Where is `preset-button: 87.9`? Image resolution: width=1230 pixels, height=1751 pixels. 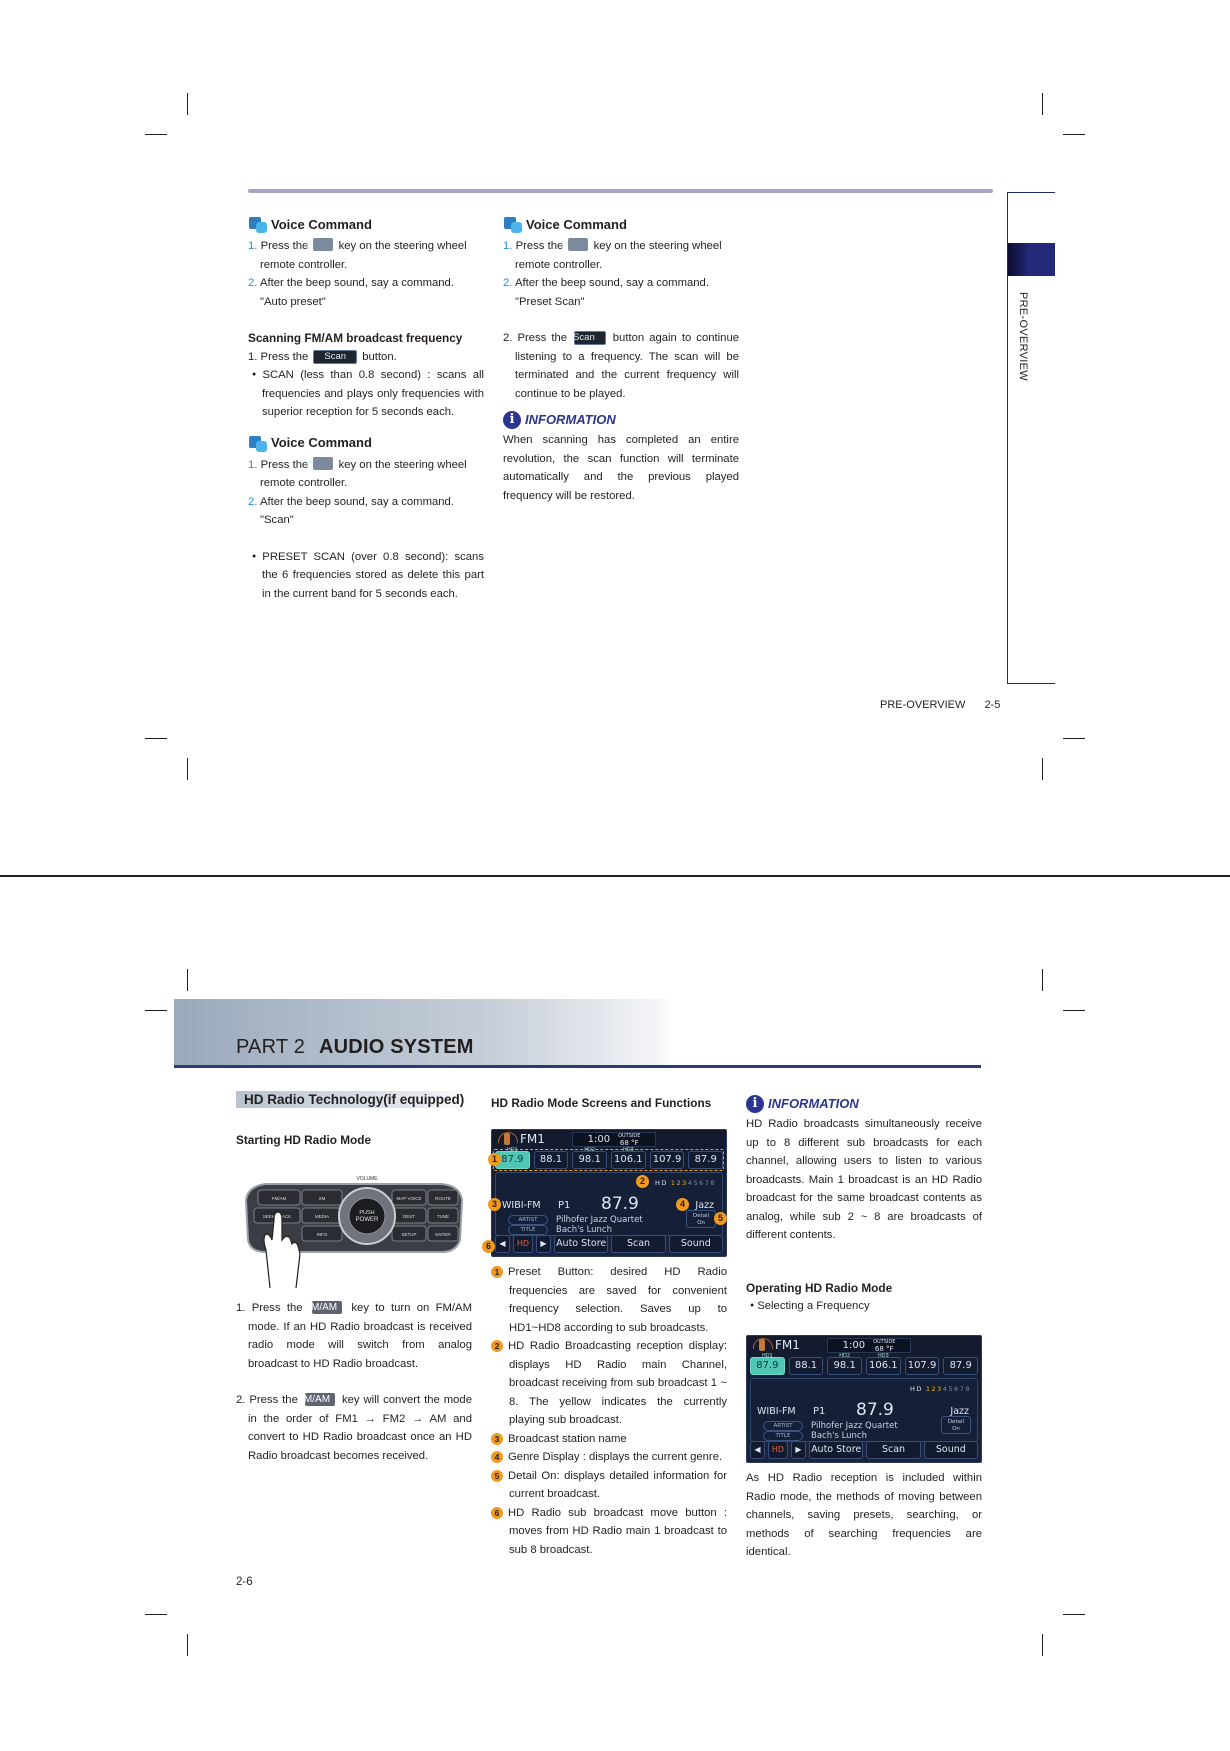 preset-button: 87.9 is located at coordinates (961, 1366).